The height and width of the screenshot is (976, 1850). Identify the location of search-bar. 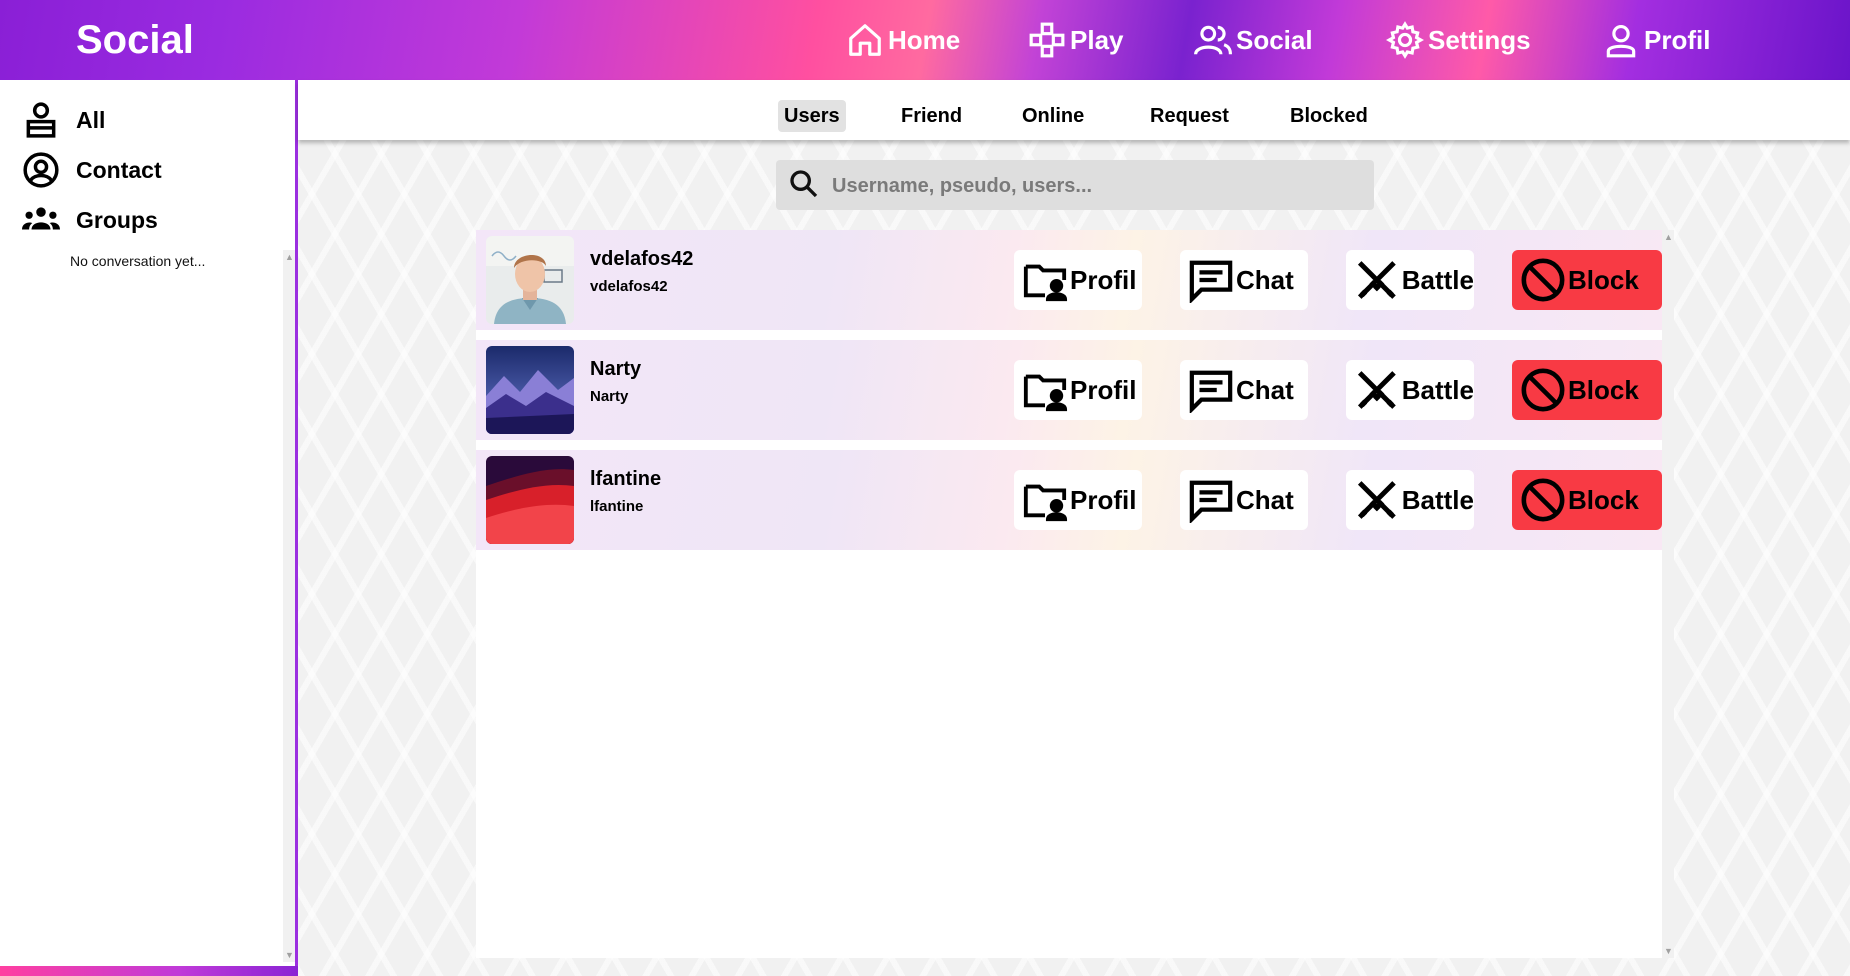
(1075, 185).